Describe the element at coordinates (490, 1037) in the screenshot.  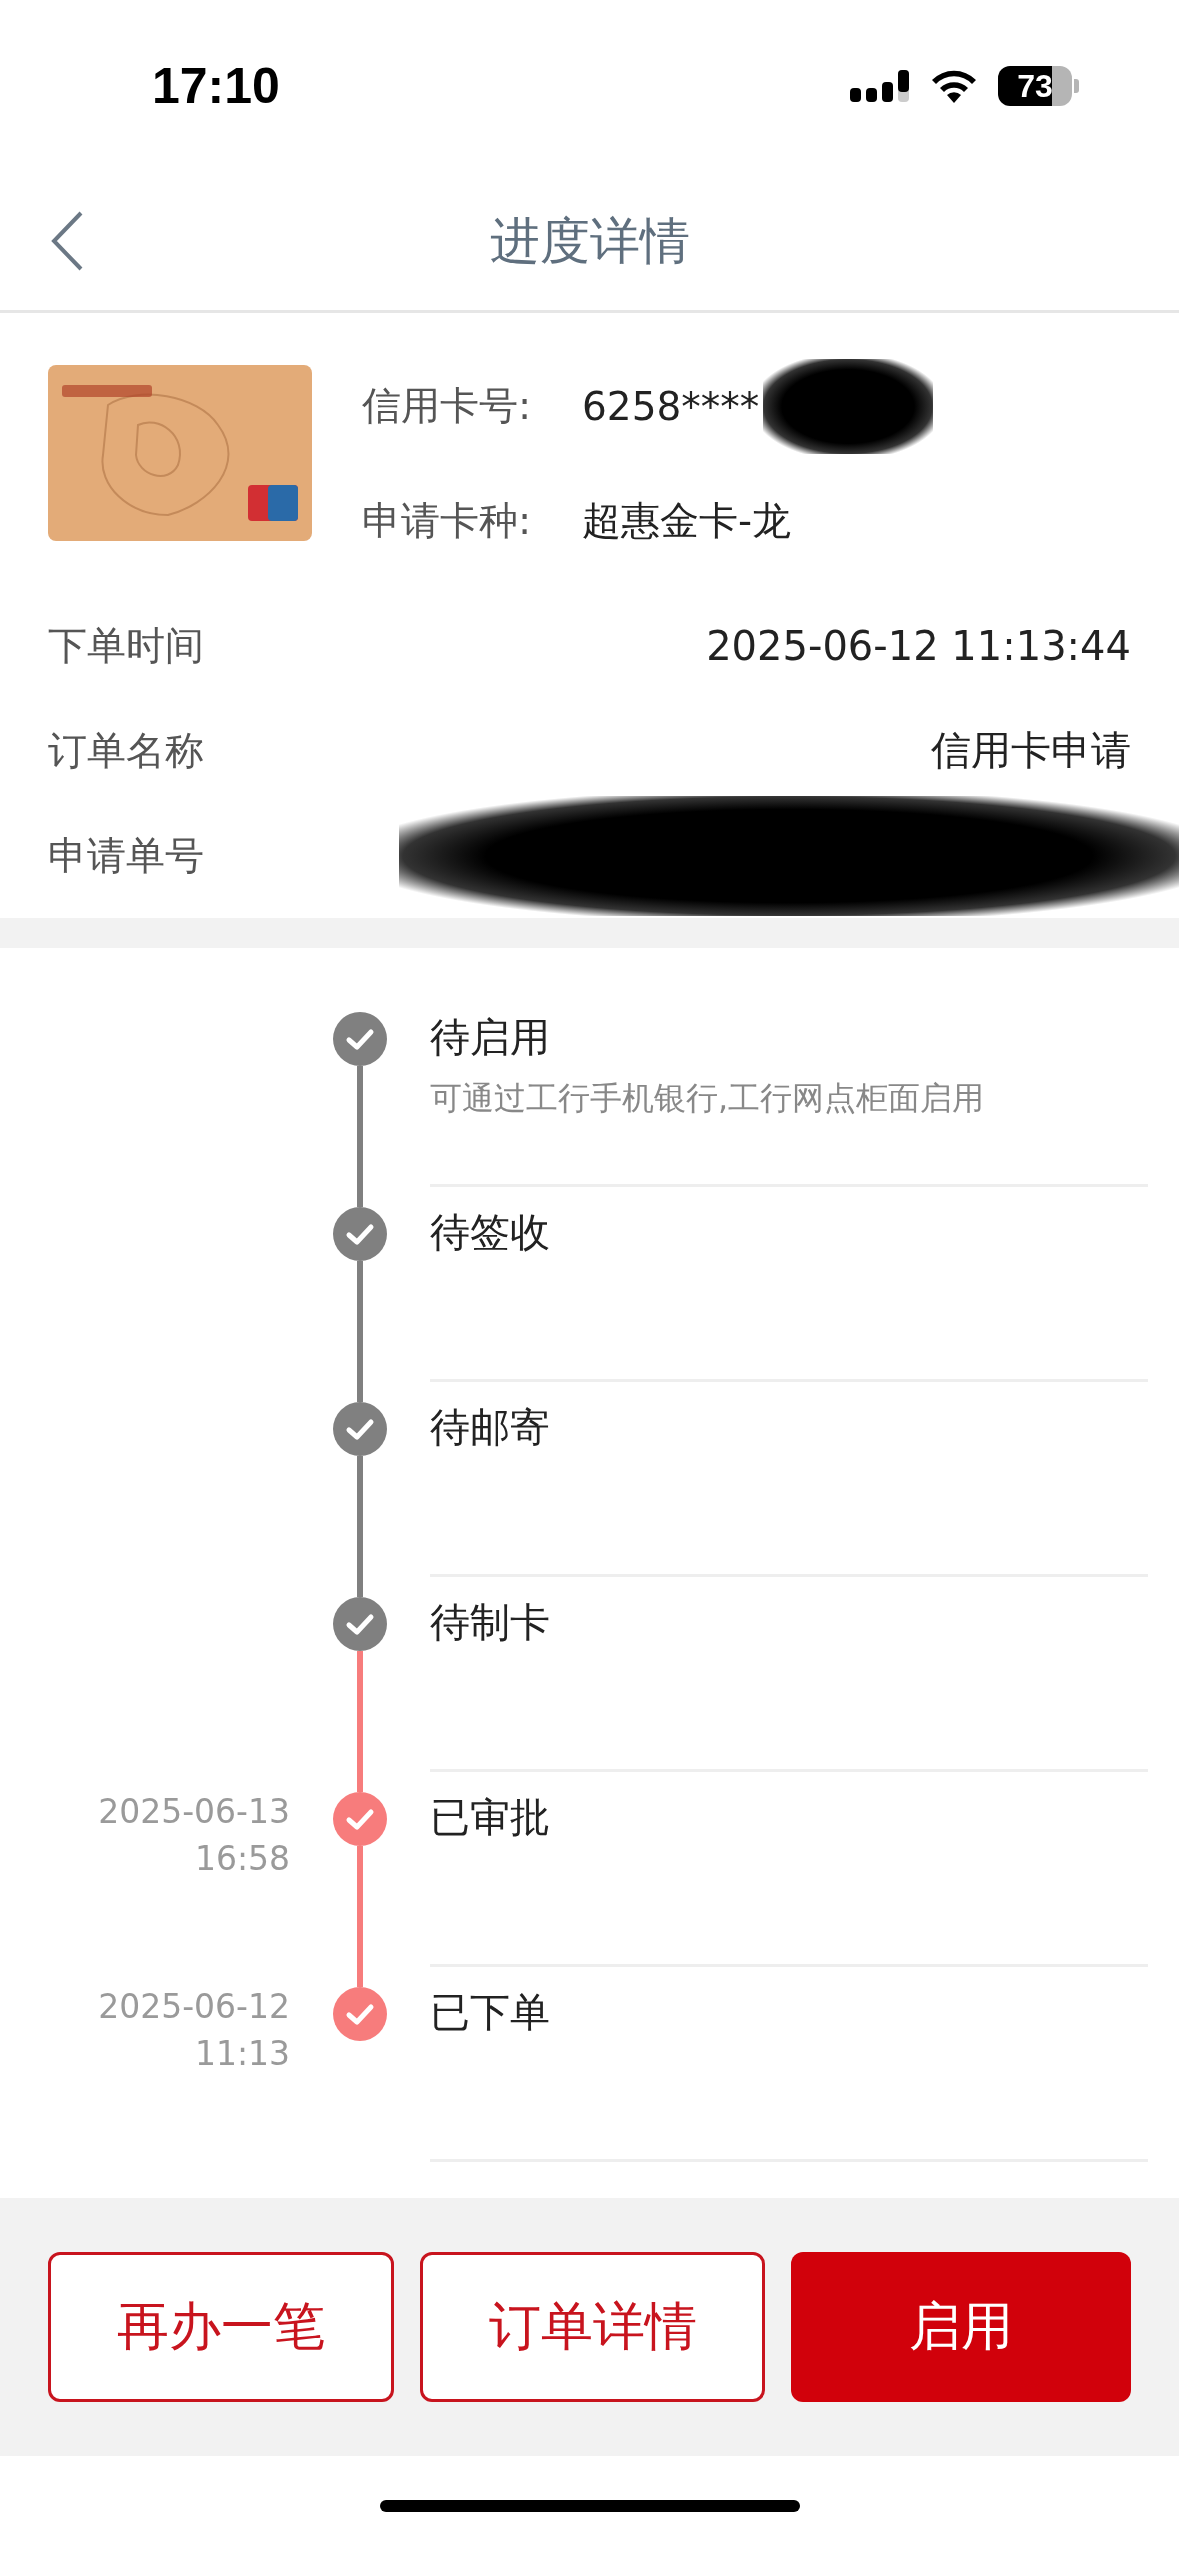
I see `step-title: 待启用` at that location.